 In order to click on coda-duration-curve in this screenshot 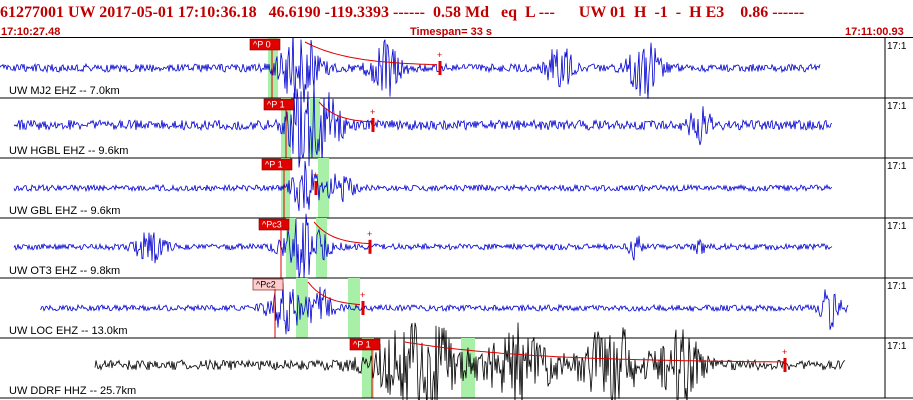, I will do `click(371, 53)`.